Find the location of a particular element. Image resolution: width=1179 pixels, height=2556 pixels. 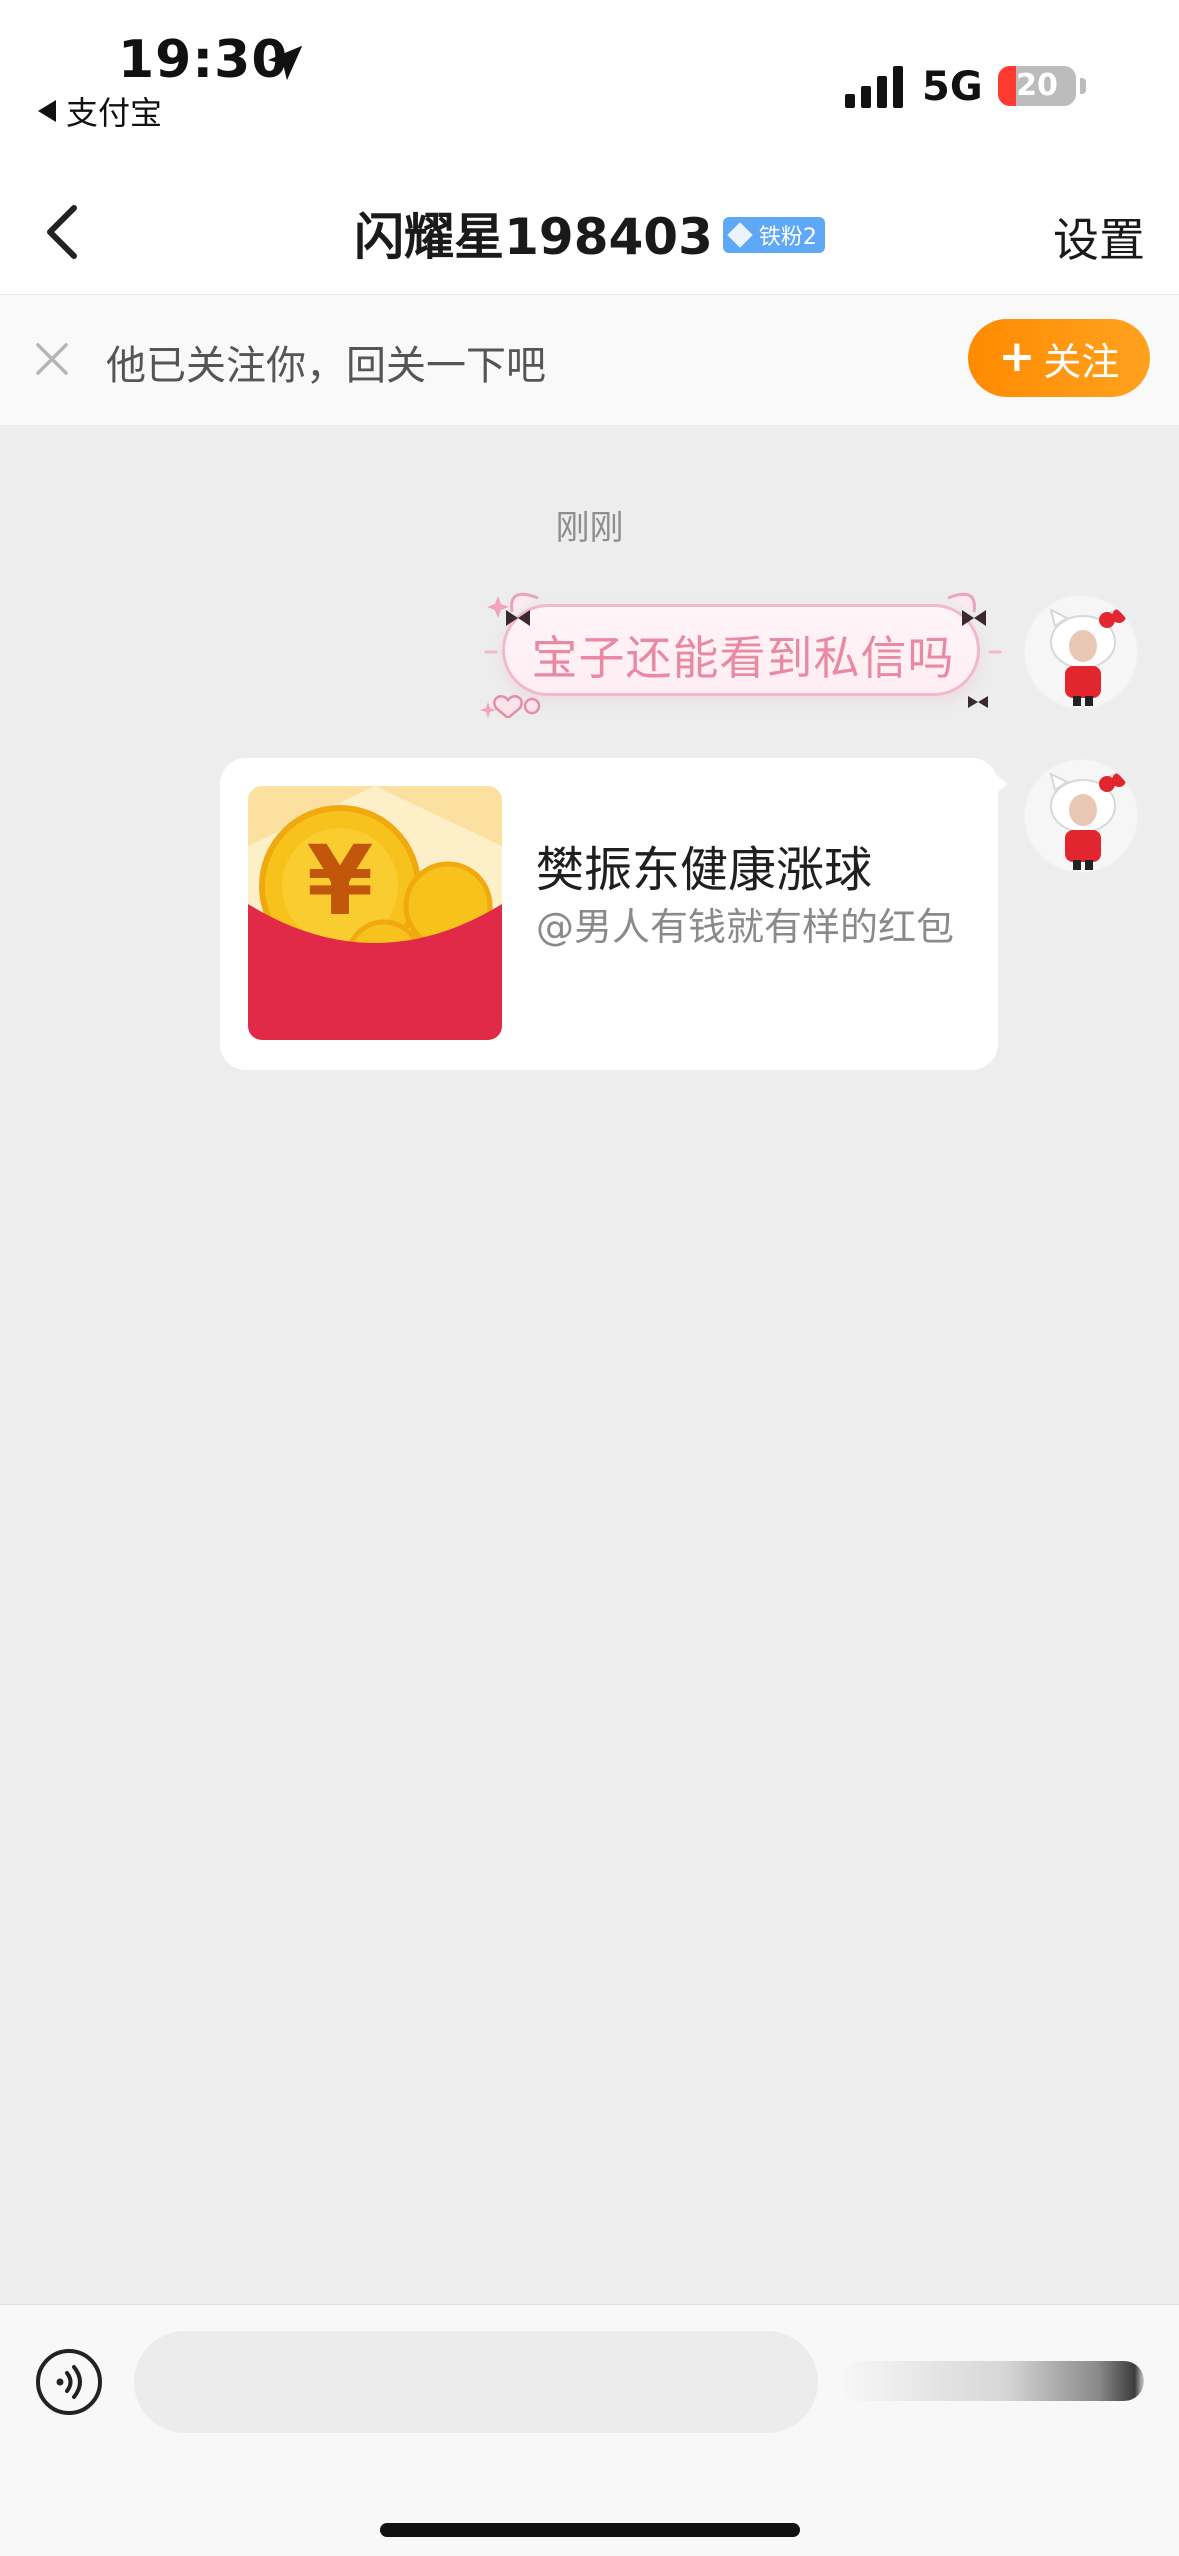

input-bar is located at coordinates (589, 2430).